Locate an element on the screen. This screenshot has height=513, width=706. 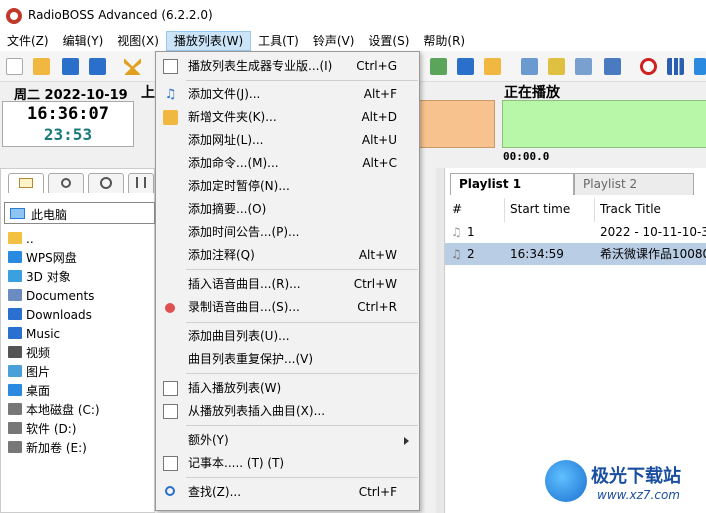
menu-item-extra: 额外(Y) is located at coordinates (287, 440).